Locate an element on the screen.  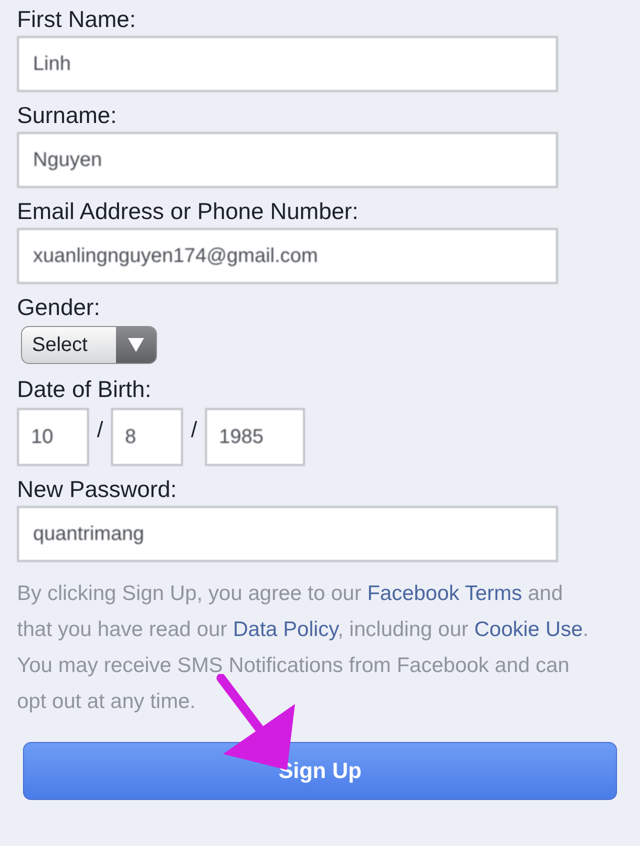
field-label: First Name: is located at coordinates (77, 19).